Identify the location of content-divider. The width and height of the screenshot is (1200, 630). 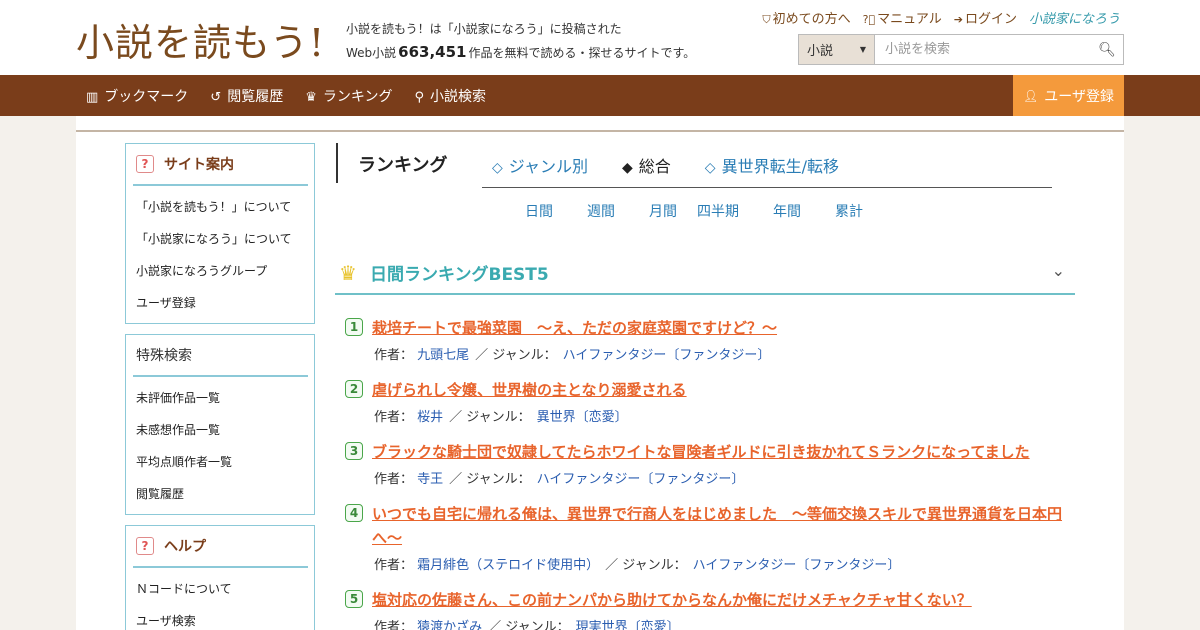
(600, 131).